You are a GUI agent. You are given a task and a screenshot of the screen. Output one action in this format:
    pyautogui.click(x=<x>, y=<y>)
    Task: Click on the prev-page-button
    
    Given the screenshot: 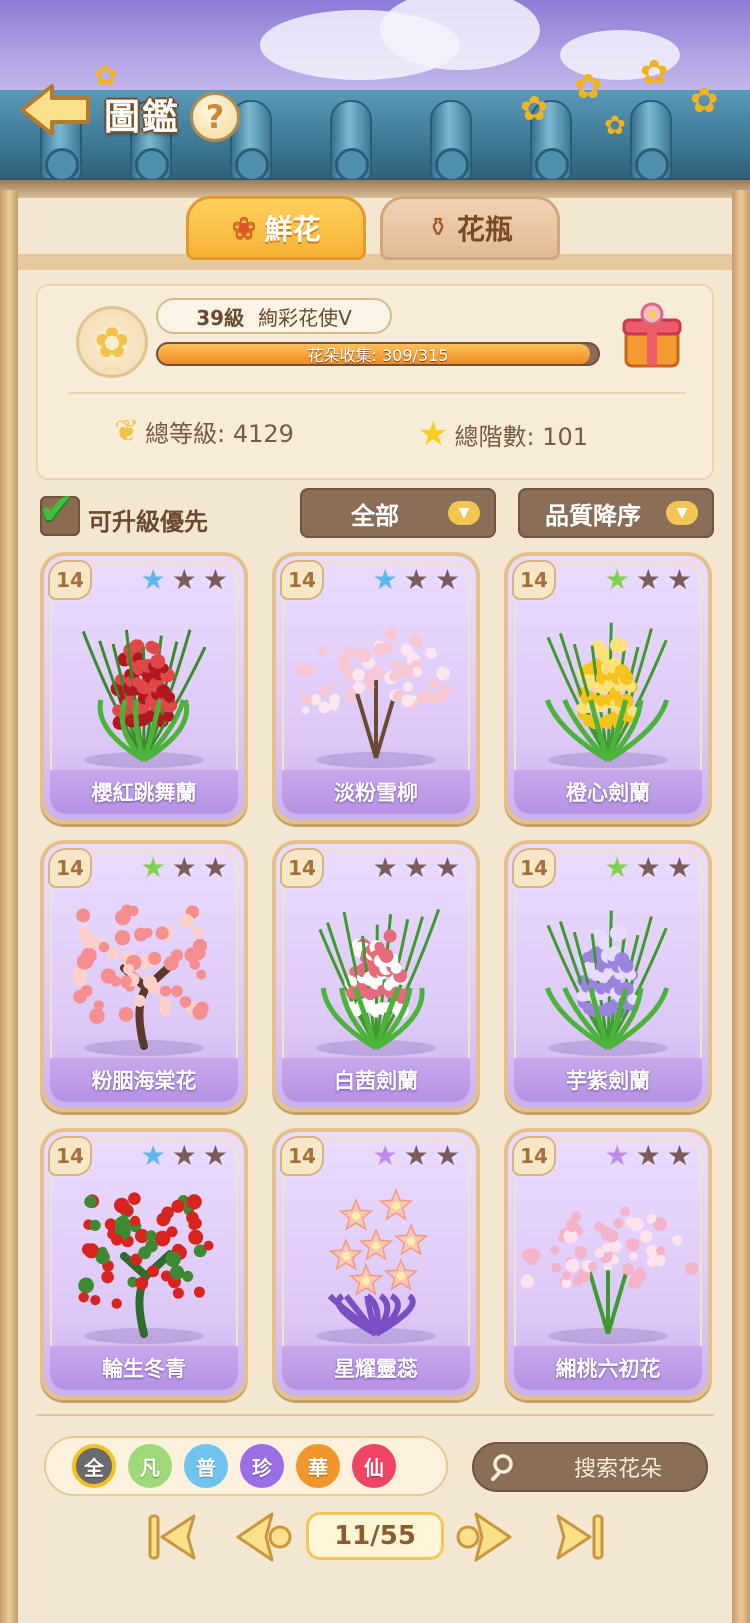 What is the action you would take?
    pyautogui.click(x=264, y=1537)
    